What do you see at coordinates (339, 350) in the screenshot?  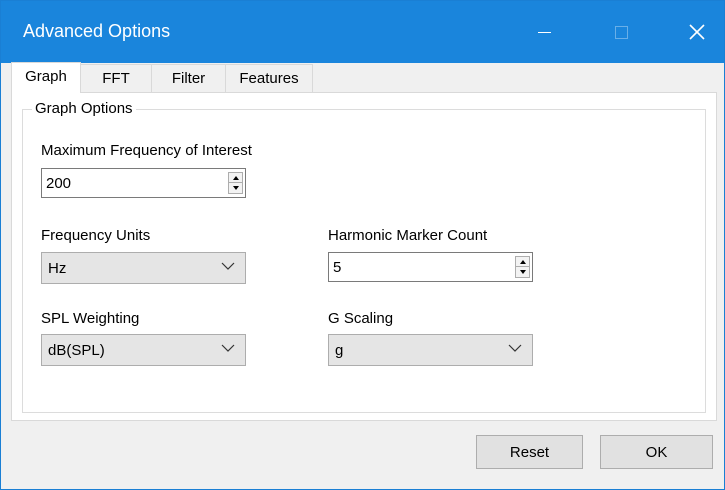 I see `g-scaling-value: g` at bounding box center [339, 350].